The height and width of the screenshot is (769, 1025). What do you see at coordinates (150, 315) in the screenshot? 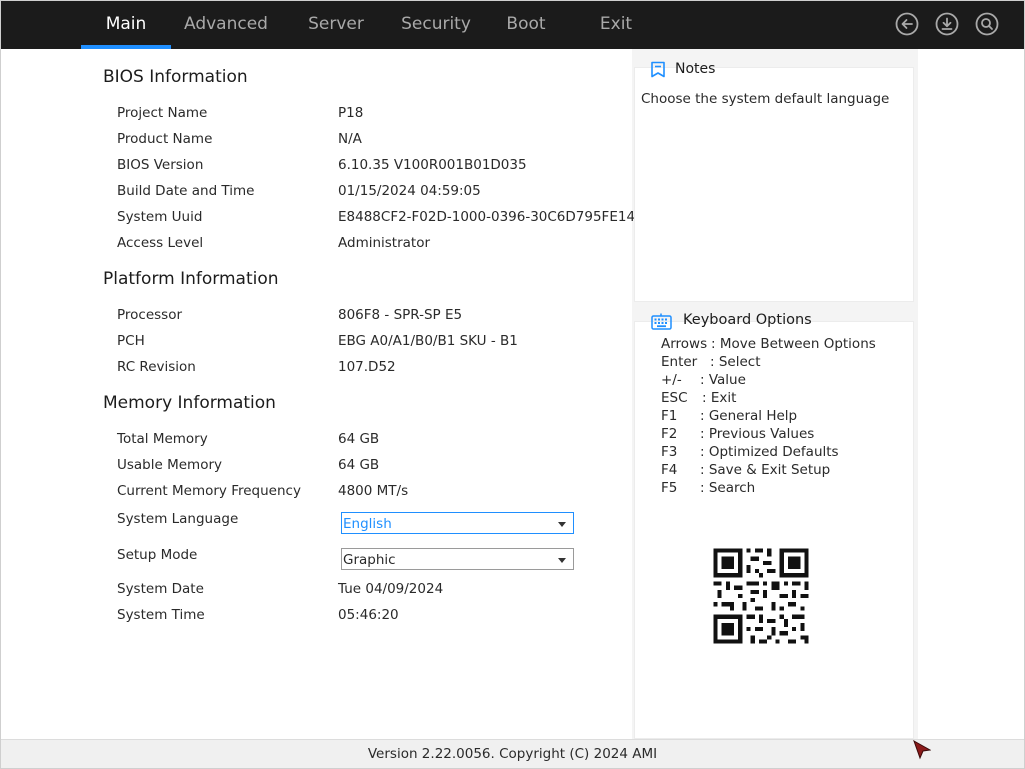
I see `row-label: Processor` at bounding box center [150, 315].